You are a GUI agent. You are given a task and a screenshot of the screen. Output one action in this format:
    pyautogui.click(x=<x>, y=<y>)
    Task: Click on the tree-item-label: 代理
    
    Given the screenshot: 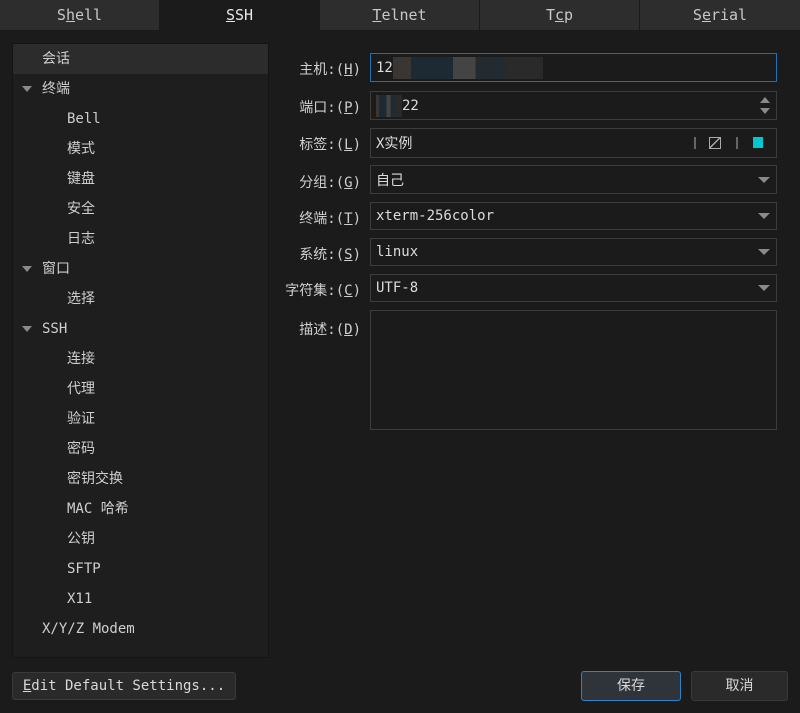 What is the action you would take?
    pyautogui.click(x=81, y=389)
    